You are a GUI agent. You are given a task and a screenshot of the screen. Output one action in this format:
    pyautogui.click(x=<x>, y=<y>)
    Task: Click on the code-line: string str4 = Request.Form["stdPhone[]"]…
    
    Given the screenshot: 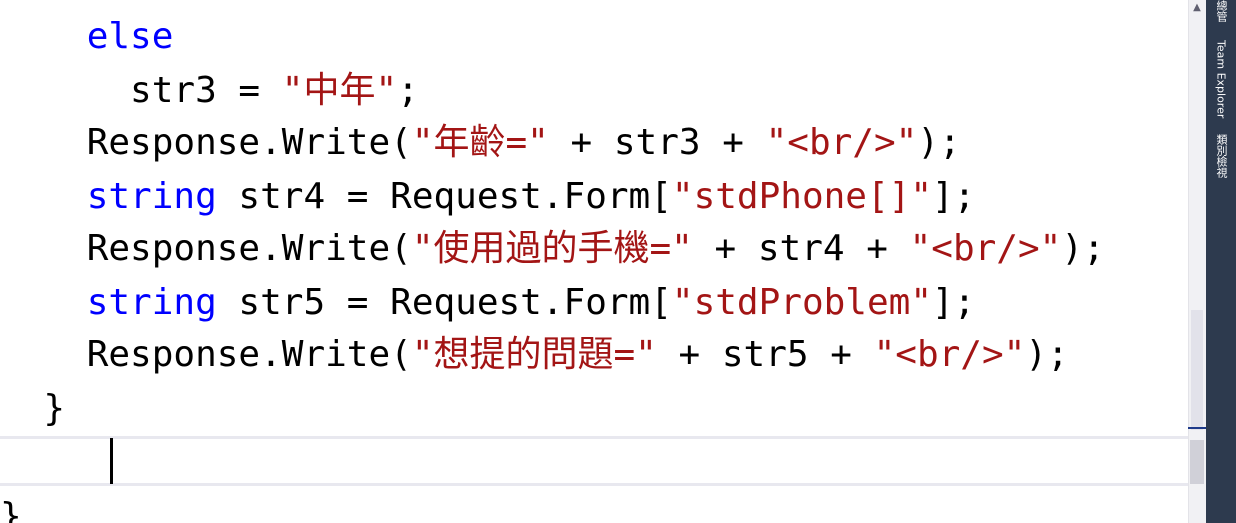 What is the action you would take?
    pyautogui.click(x=488, y=196)
    